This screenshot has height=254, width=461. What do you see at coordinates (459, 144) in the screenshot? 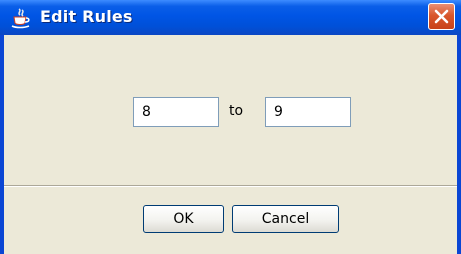
I see `window-right-border` at bounding box center [459, 144].